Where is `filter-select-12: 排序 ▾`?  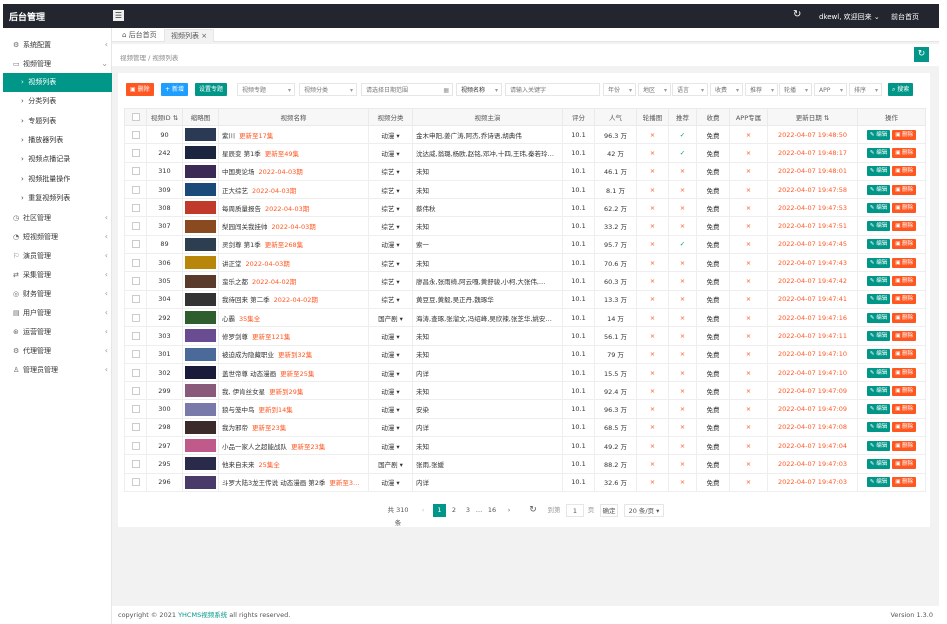
filter-select-12: 排序 ▾ is located at coordinates (865, 89).